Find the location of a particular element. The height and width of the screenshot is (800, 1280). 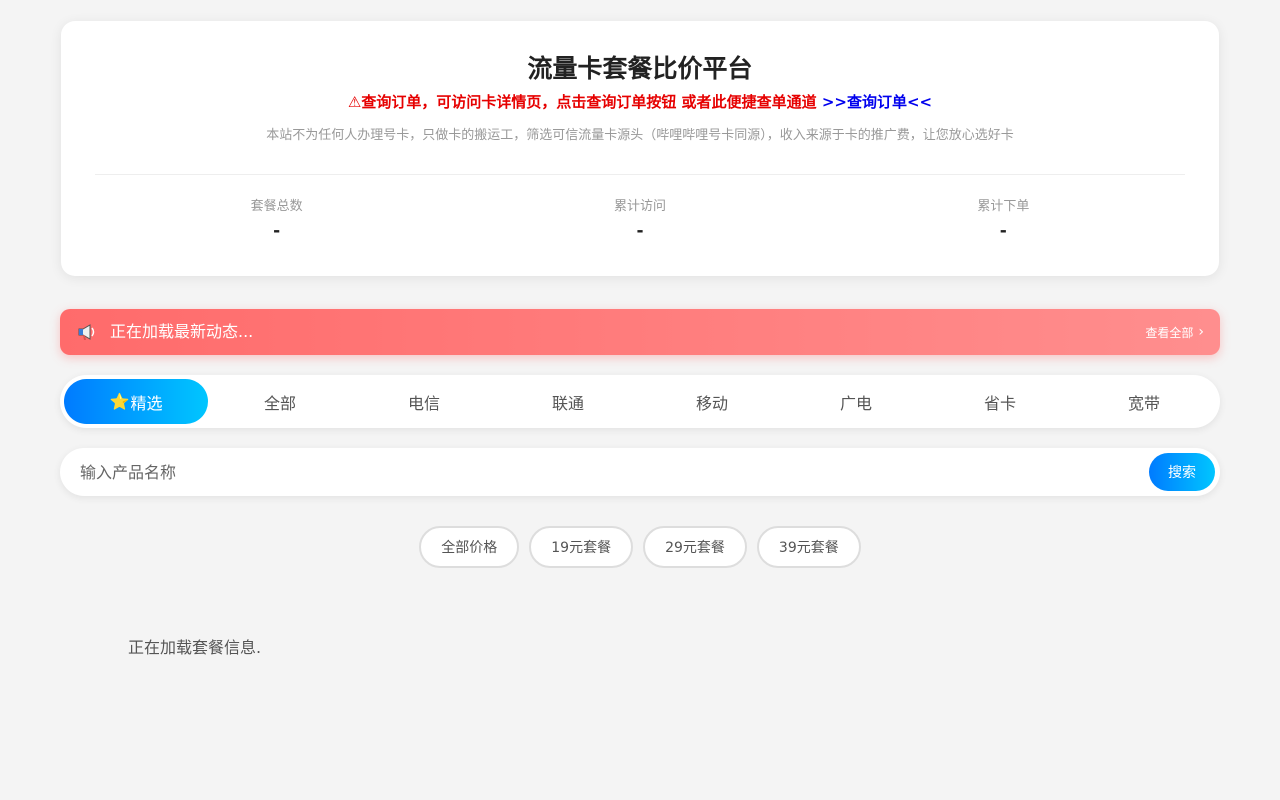

star-icon: ⭐ is located at coordinates (119, 401).